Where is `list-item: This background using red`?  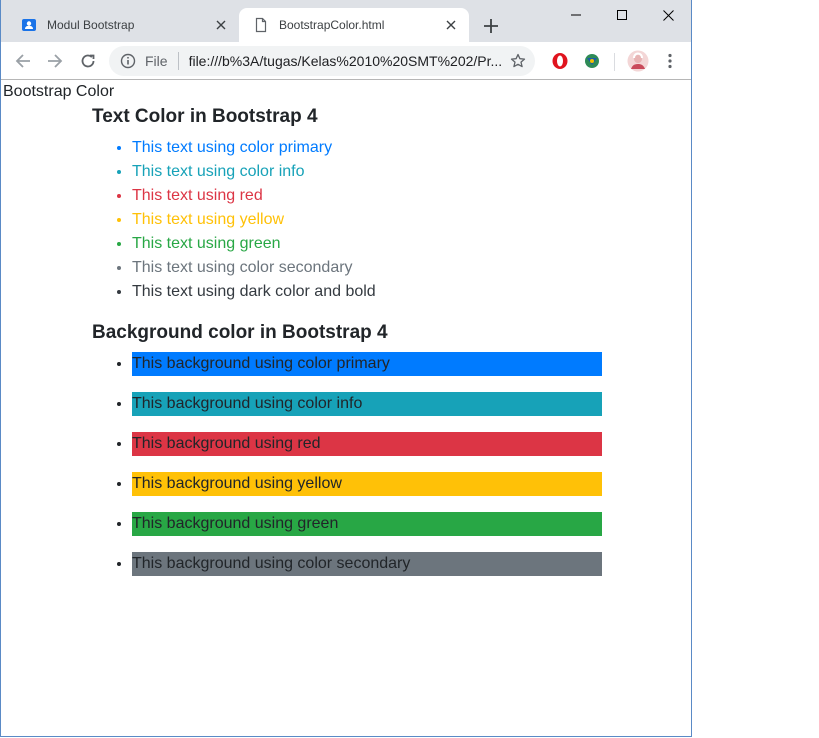 list-item: This background using red is located at coordinates (367, 452).